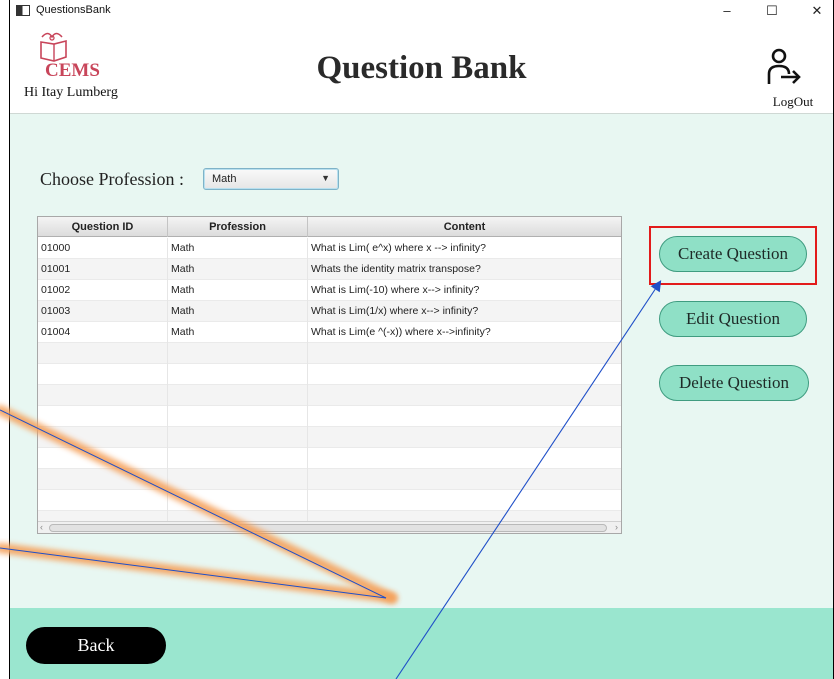 The height and width of the screenshot is (679, 834). I want to click on create-question-button: Create Question, so click(733, 254).